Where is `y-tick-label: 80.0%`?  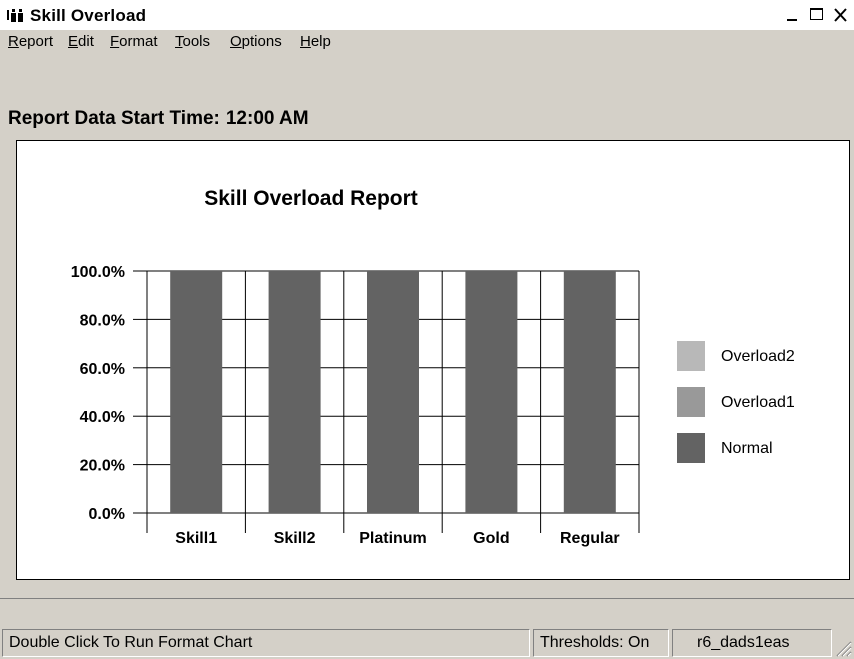 y-tick-label: 80.0% is located at coordinates (102, 320).